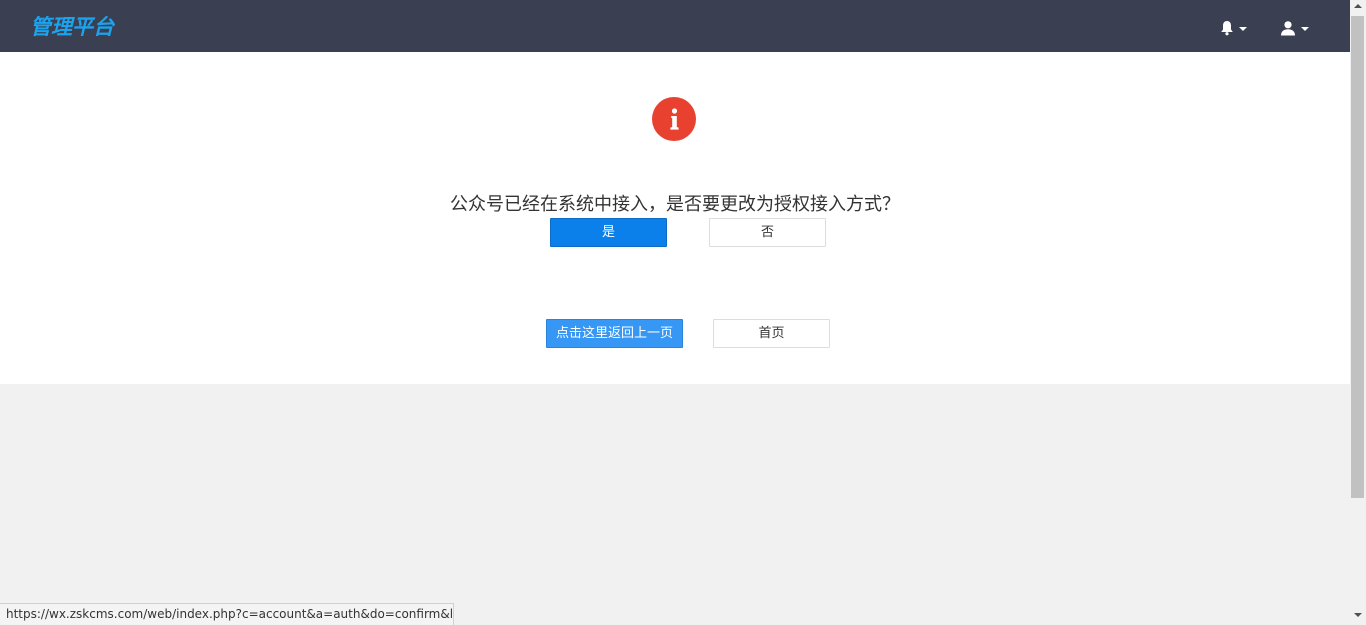 The height and width of the screenshot is (625, 1366). What do you see at coordinates (1233, 28) in the screenshot?
I see `notifications-dropdown` at bounding box center [1233, 28].